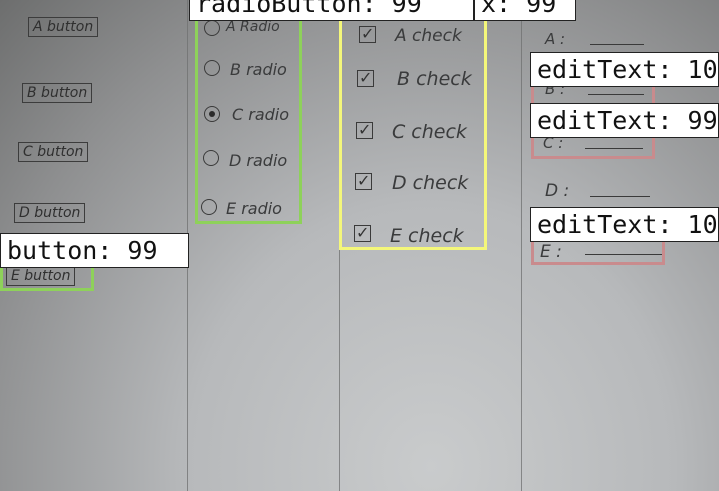  What do you see at coordinates (624, 224) in the screenshot?
I see `detection-label-edit-e: editText: 10` at bounding box center [624, 224].